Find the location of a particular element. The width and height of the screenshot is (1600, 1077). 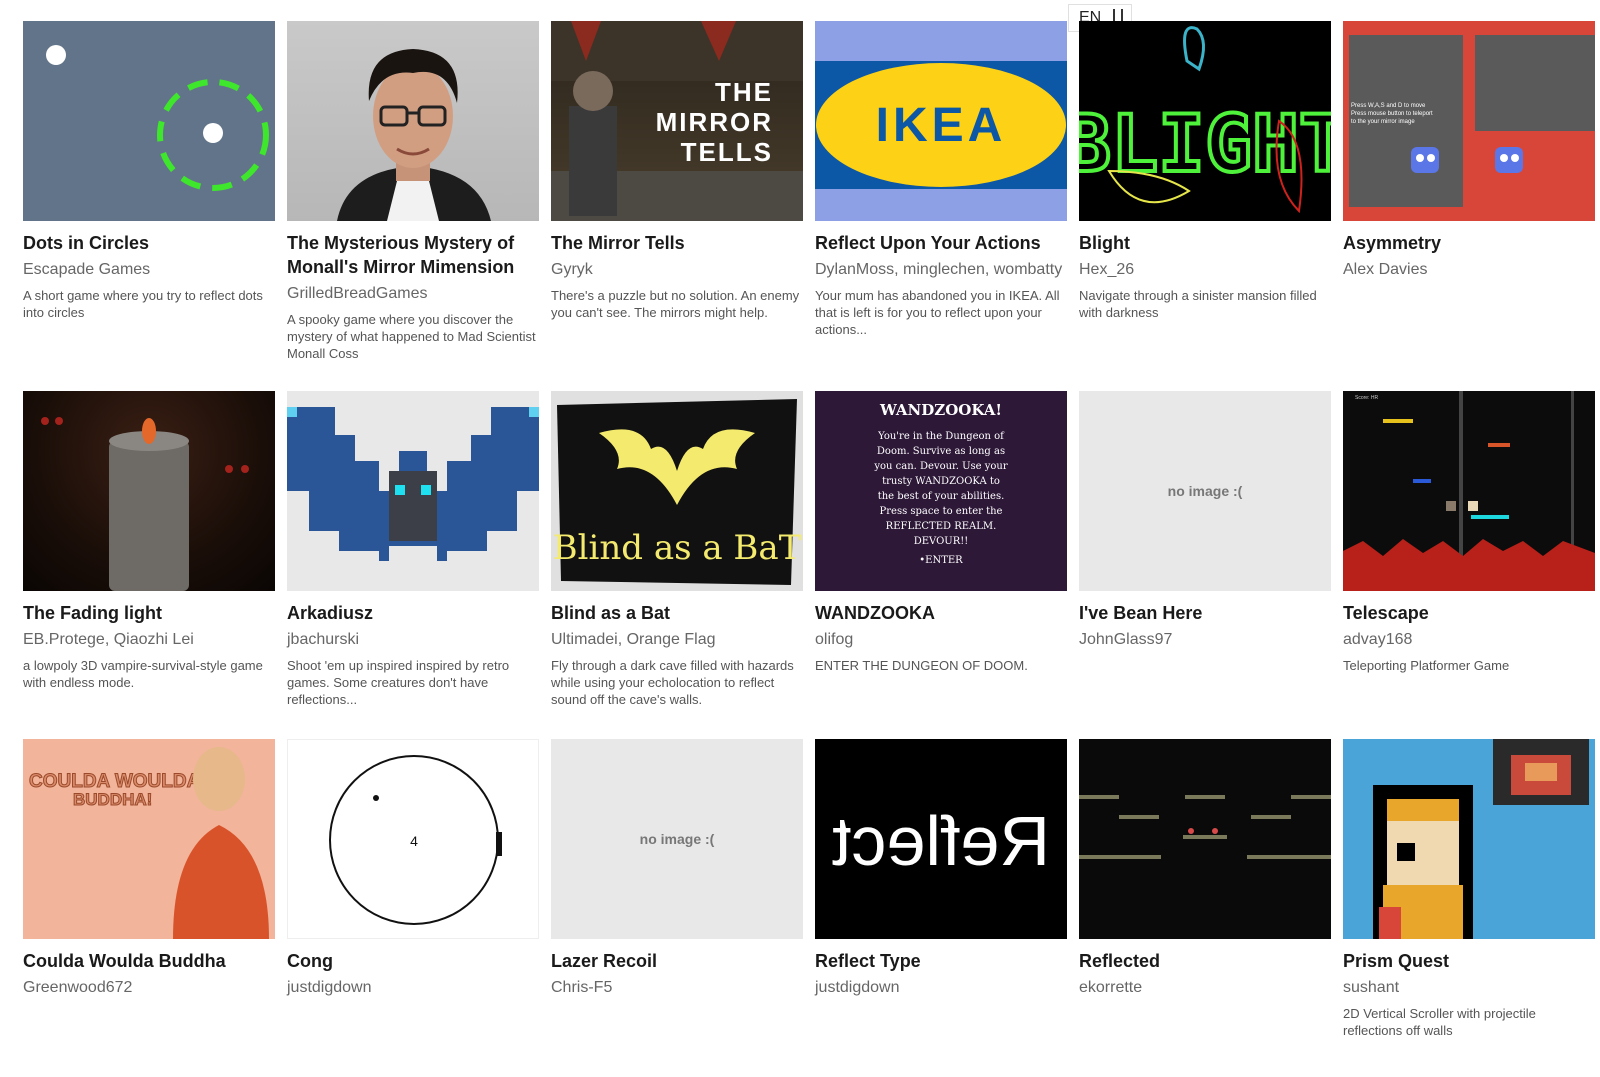

game-author: sushant is located at coordinates (1469, 988).